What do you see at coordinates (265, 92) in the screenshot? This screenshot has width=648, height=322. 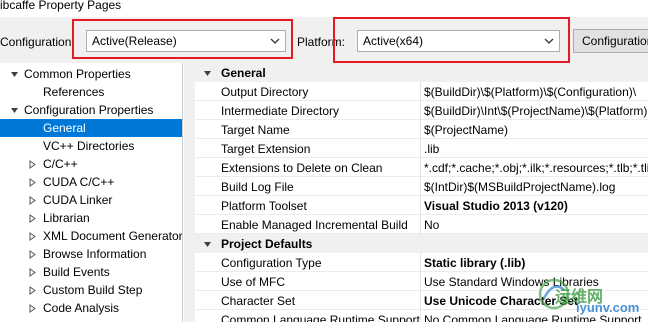 I see `property-name: Output Directory` at bounding box center [265, 92].